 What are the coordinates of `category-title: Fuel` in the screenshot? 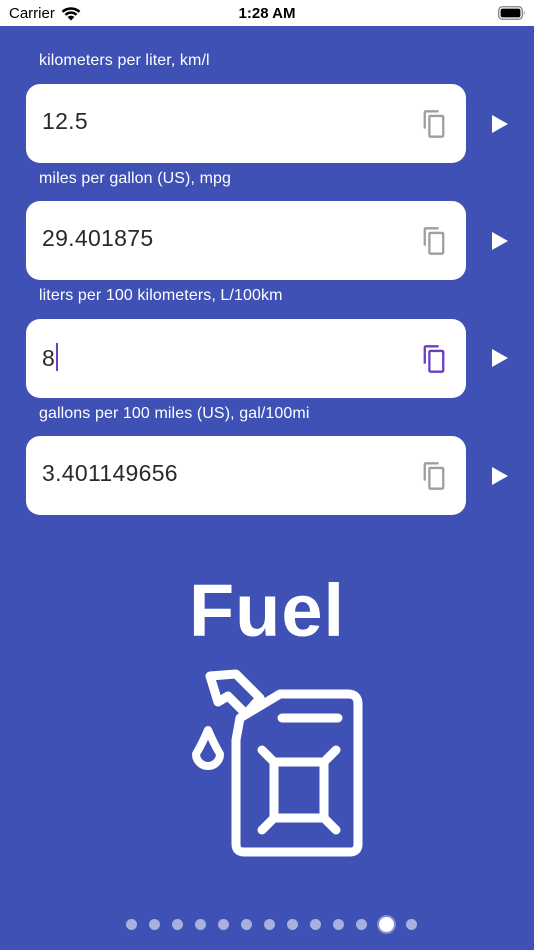 It's located at (267, 610).